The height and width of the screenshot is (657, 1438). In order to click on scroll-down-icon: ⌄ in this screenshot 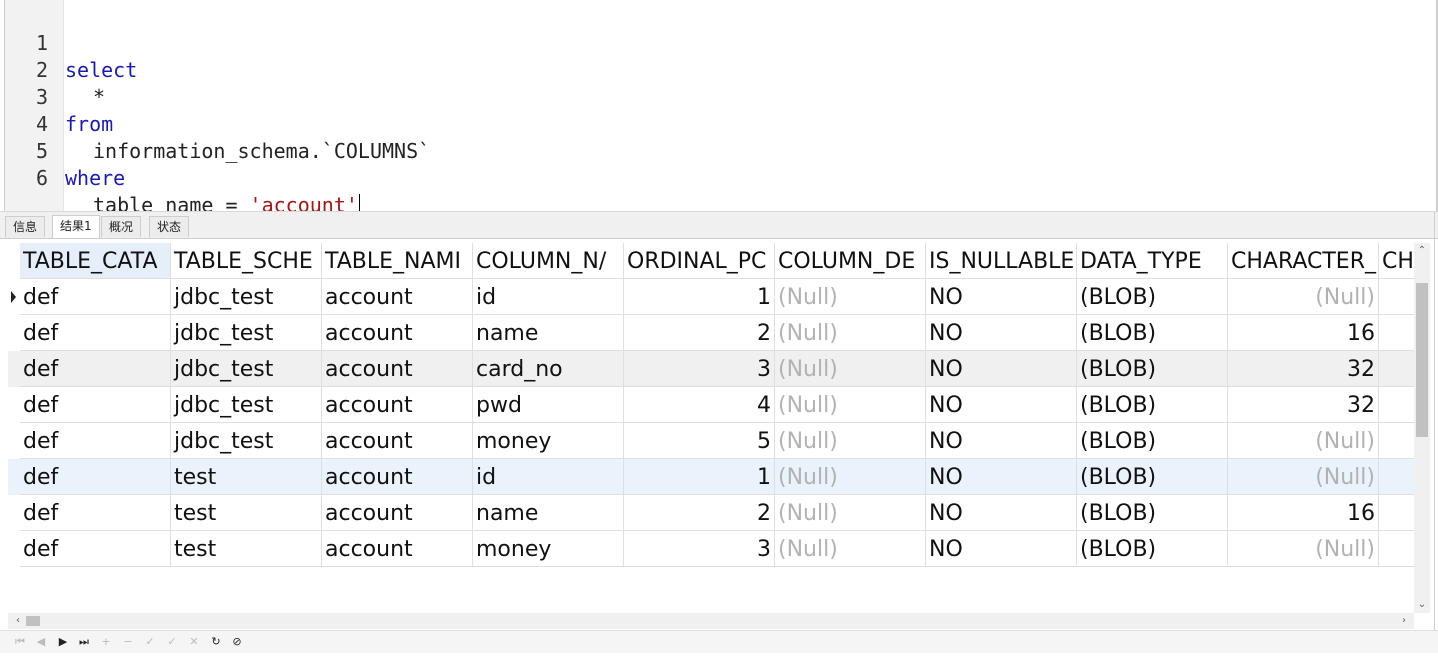, I will do `click(1422, 605)`.